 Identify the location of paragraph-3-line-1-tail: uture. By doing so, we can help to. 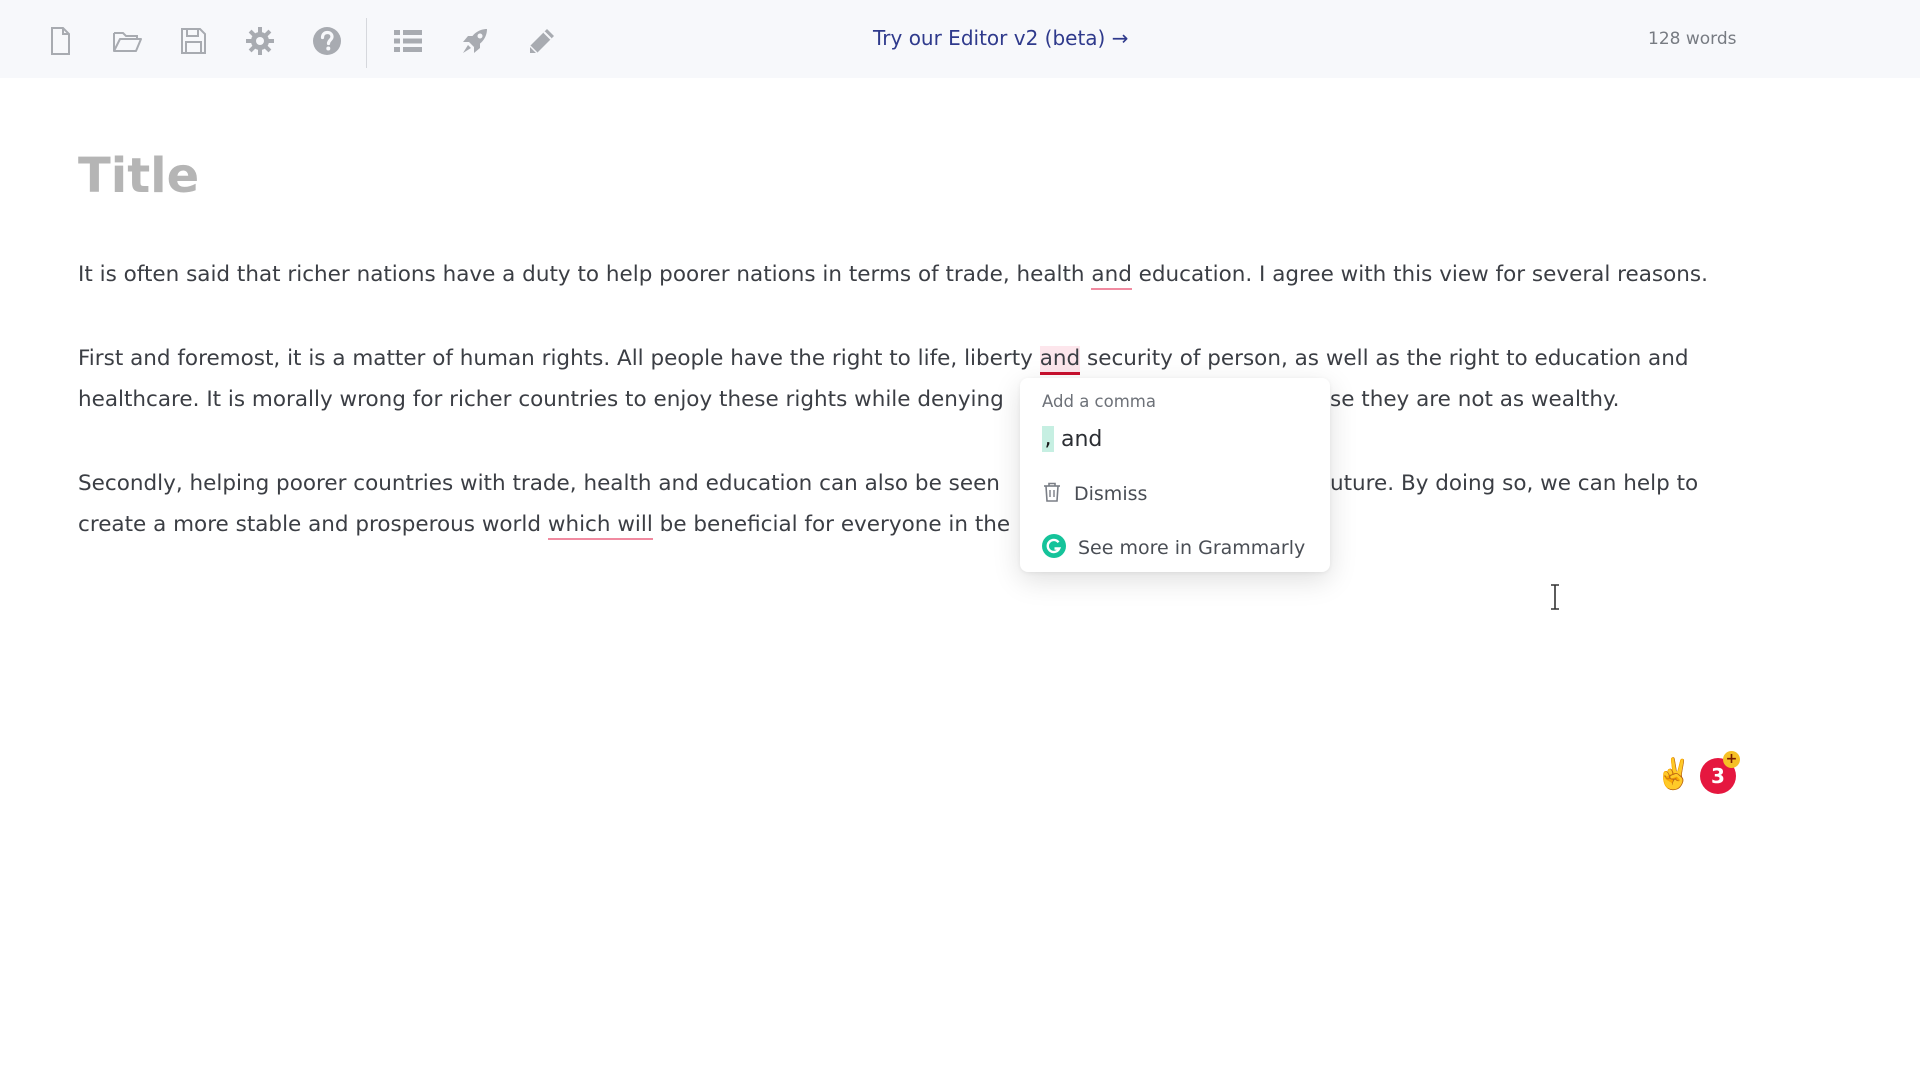
(1514, 483).